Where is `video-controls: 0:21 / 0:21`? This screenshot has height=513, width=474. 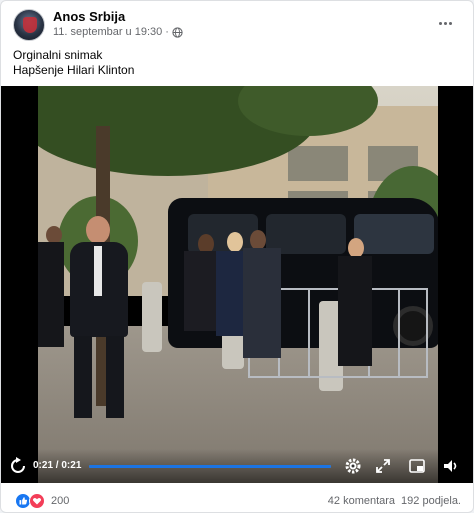
video-controls: 0:21 / 0:21 is located at coordinates (237, 466).